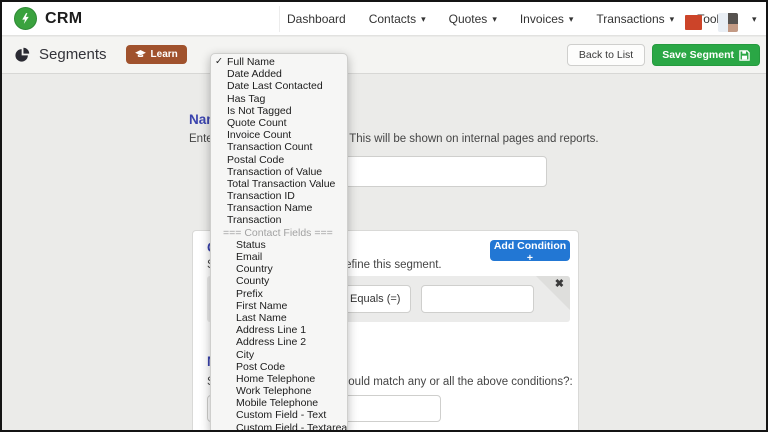 This screenshot has width=768, height=437. What do you see at coordinates (279, 403) in the screenshot?
I see `dropdown-item: Mobile Telephone` at bounding box center [279, 403].